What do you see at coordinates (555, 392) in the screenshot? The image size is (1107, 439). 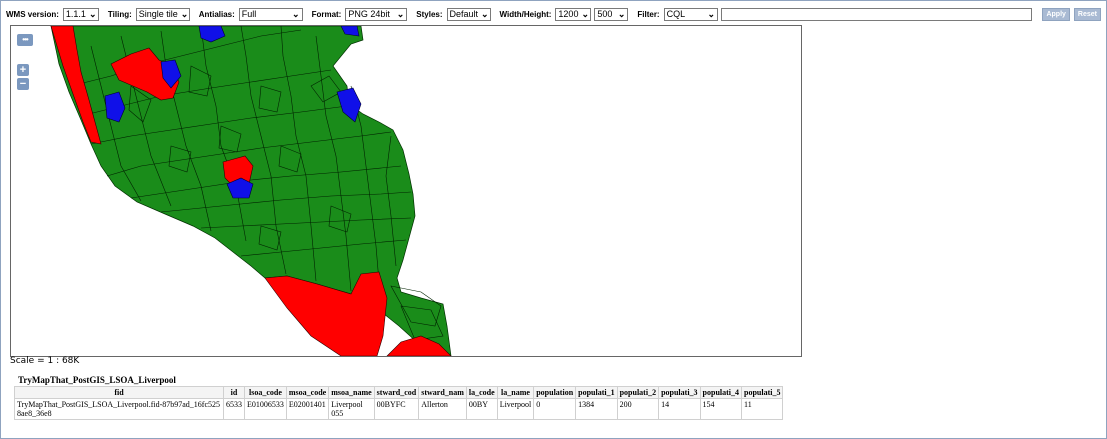 I see `column-header: population` at bounding box center [555, 392].